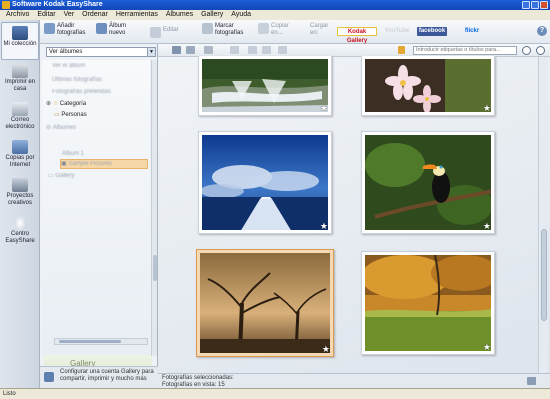  I want to click on nav-online-prints: Copias por Internet, so click(20, 154).